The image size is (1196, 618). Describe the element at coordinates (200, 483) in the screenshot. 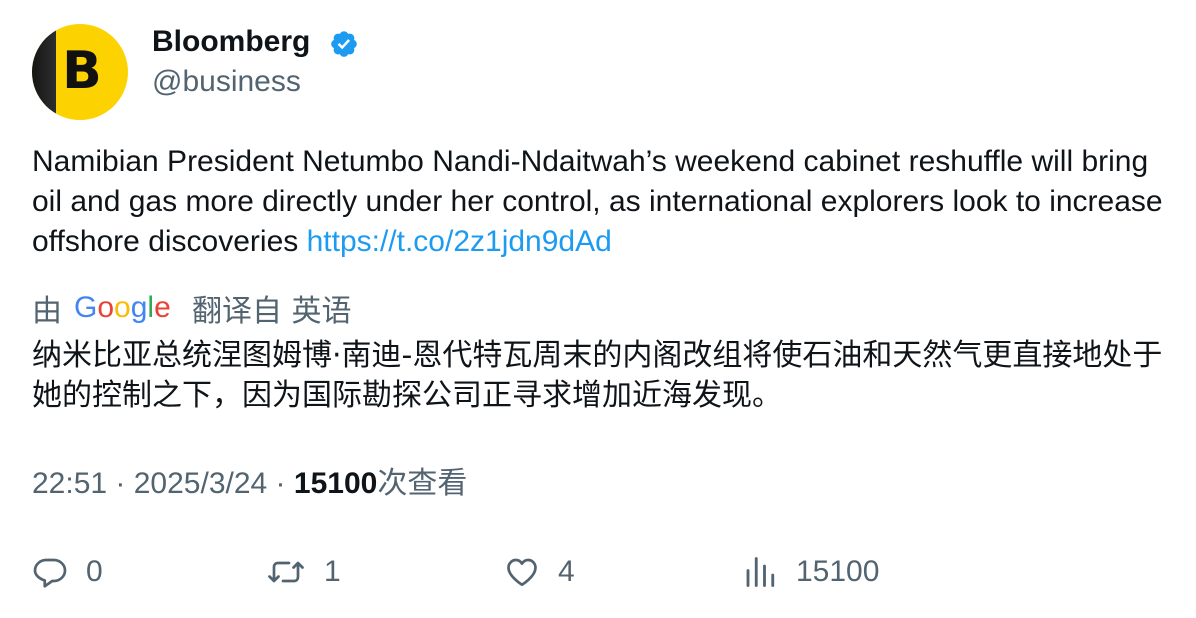

I see `tweet-date: 2025/3/24` at that location.